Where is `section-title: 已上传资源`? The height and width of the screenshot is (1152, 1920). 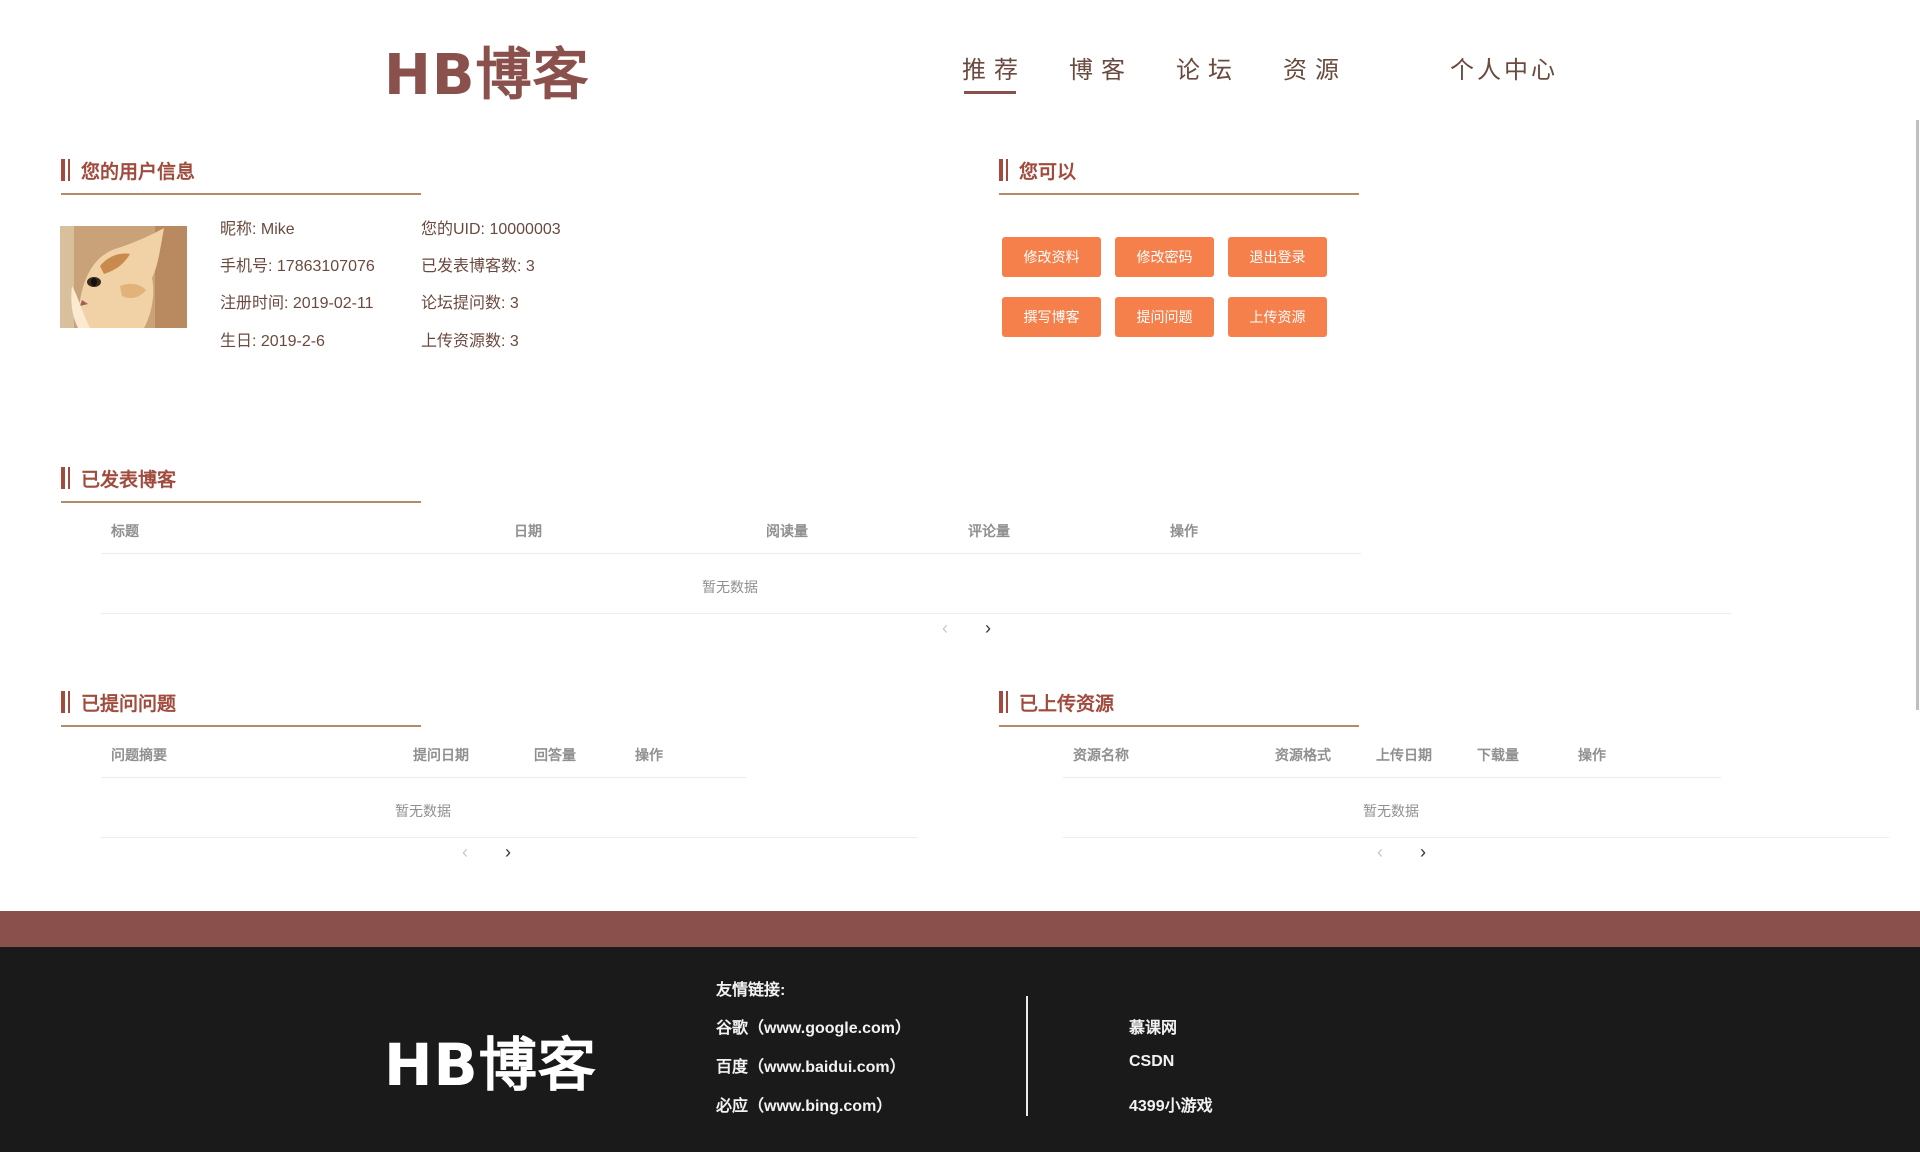 section-title: 已上传资源 is located at coordinates (1067, 704).